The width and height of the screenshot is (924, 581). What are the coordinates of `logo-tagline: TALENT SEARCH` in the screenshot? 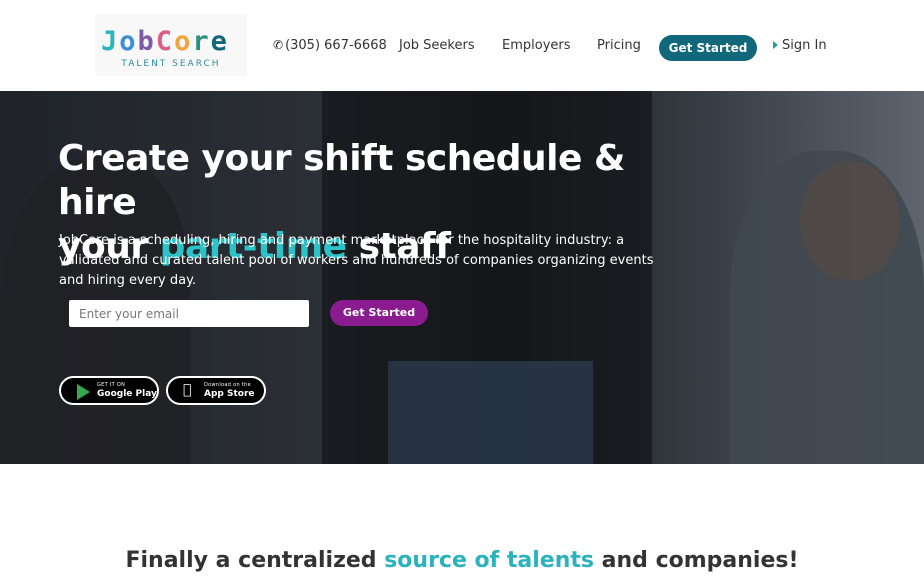 It's located at (171, 64).